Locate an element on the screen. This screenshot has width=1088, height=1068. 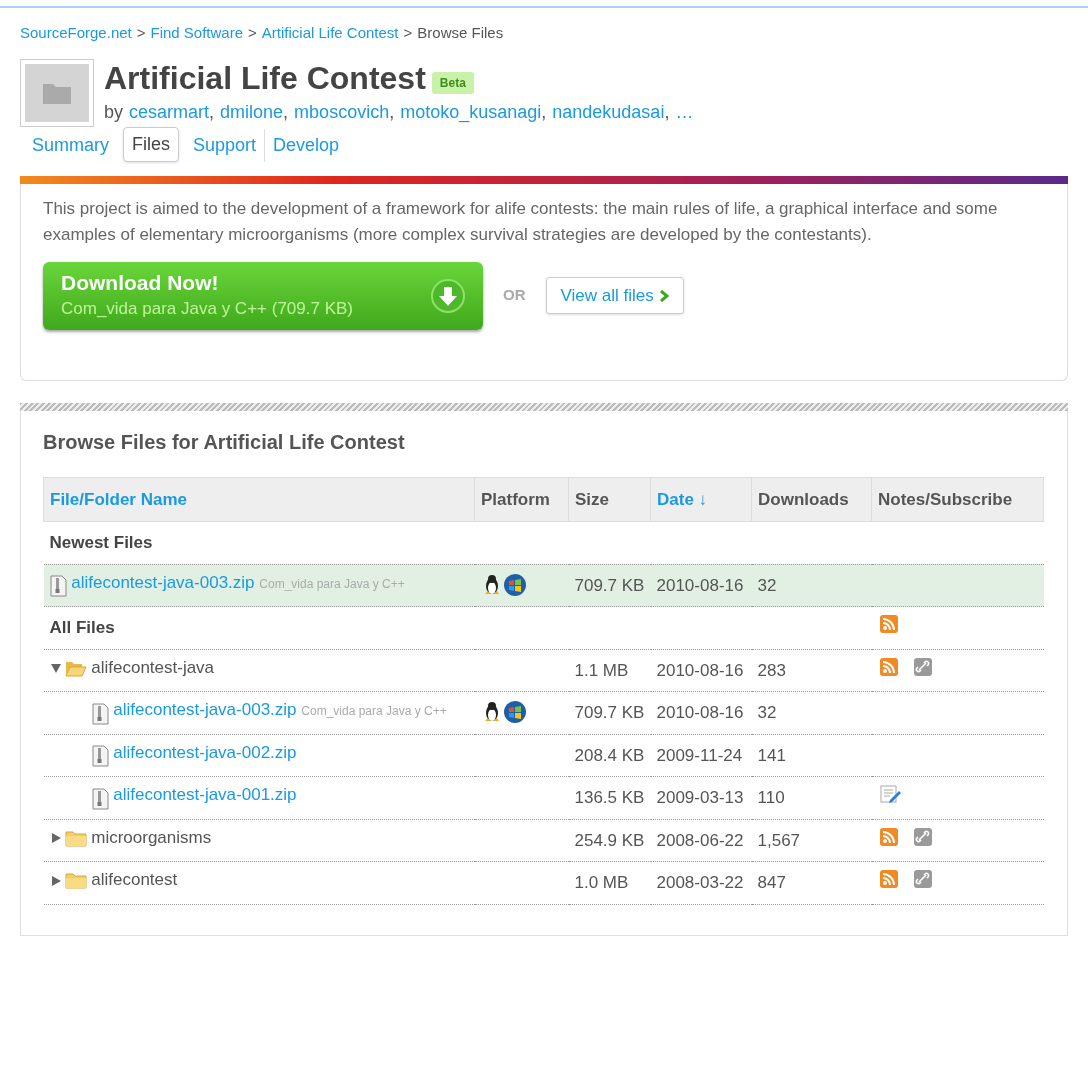
download-count: 847 is located at coordinates (771, 882).